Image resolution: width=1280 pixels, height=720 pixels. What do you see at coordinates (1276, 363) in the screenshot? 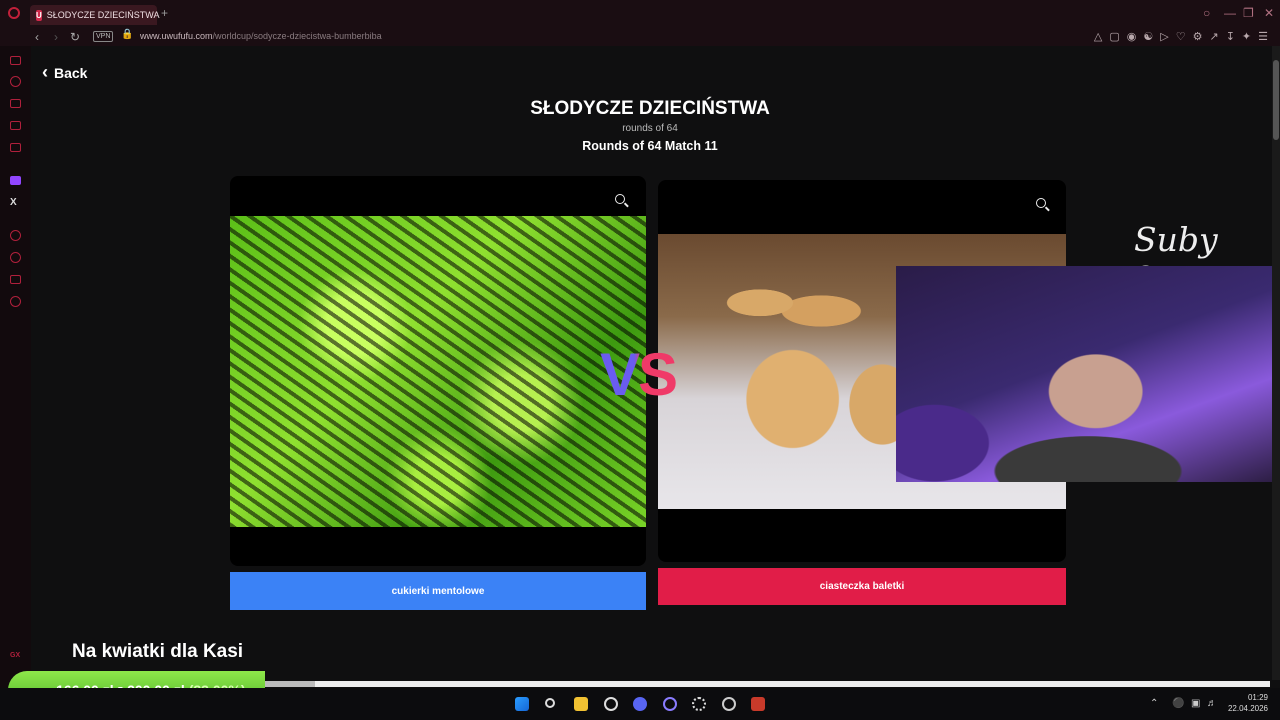
I see `vertical-scrollbar` at bounding box center [1276, 363].